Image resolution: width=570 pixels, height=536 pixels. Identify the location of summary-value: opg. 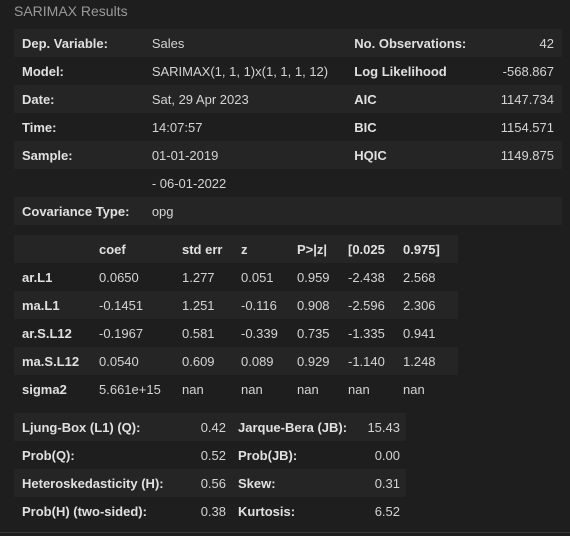
(253, 211).